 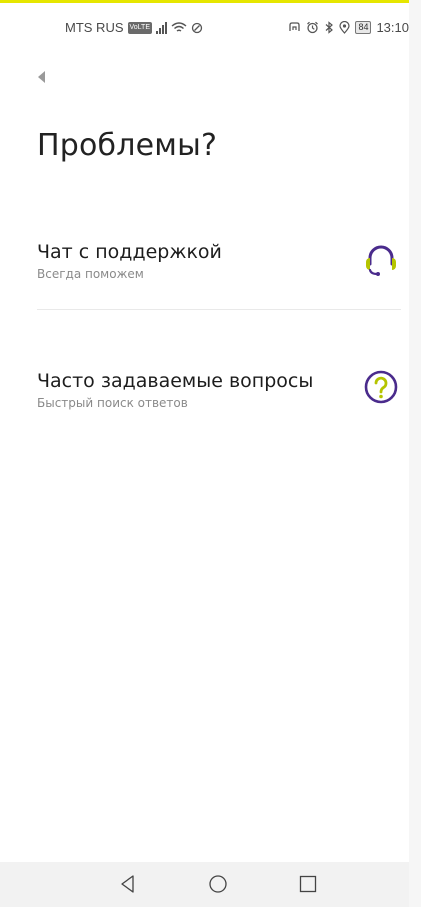 What do you see at coordinates (219, 309) in the screenshot?
I see `menu-divider` at bounding box center [219, 309].